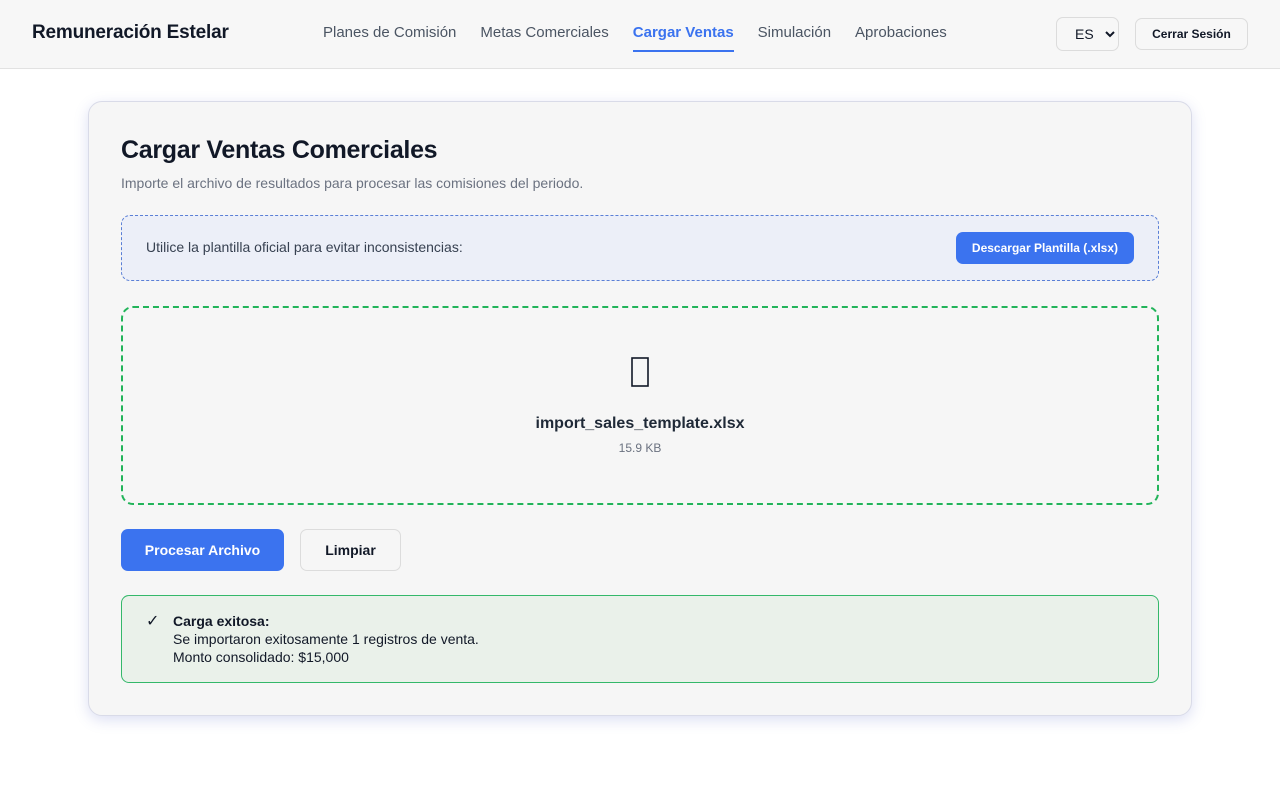 This screenshot has width=1280, height=800. What do you see at coordinates (221, 621) in the screenshot?
I see `success-title: Carga exitosa:` at bounding box center [221, 621].